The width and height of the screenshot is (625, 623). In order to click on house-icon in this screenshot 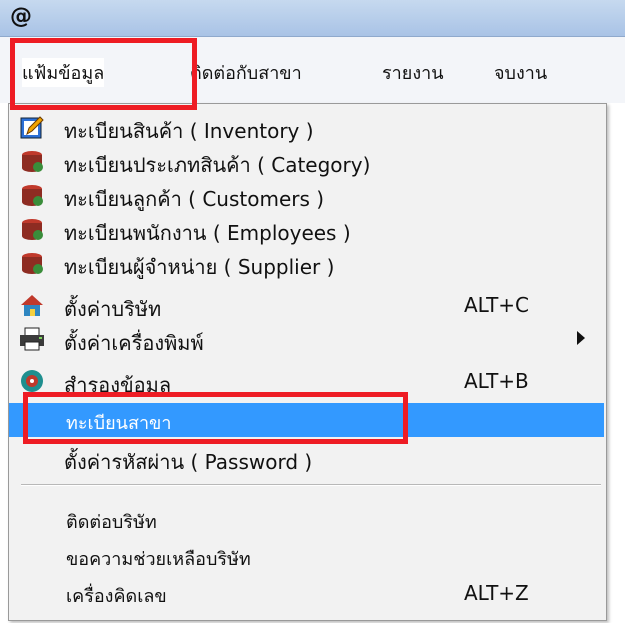, I will do `click(32, 305)`.